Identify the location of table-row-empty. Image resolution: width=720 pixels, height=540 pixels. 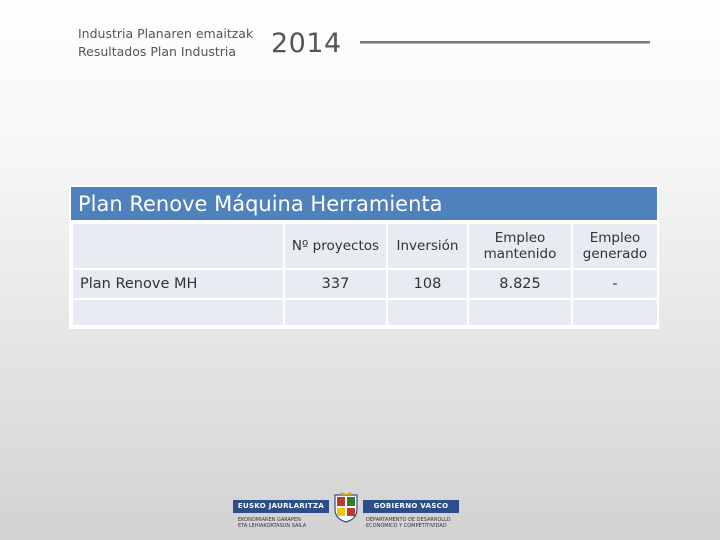
(365, 312).